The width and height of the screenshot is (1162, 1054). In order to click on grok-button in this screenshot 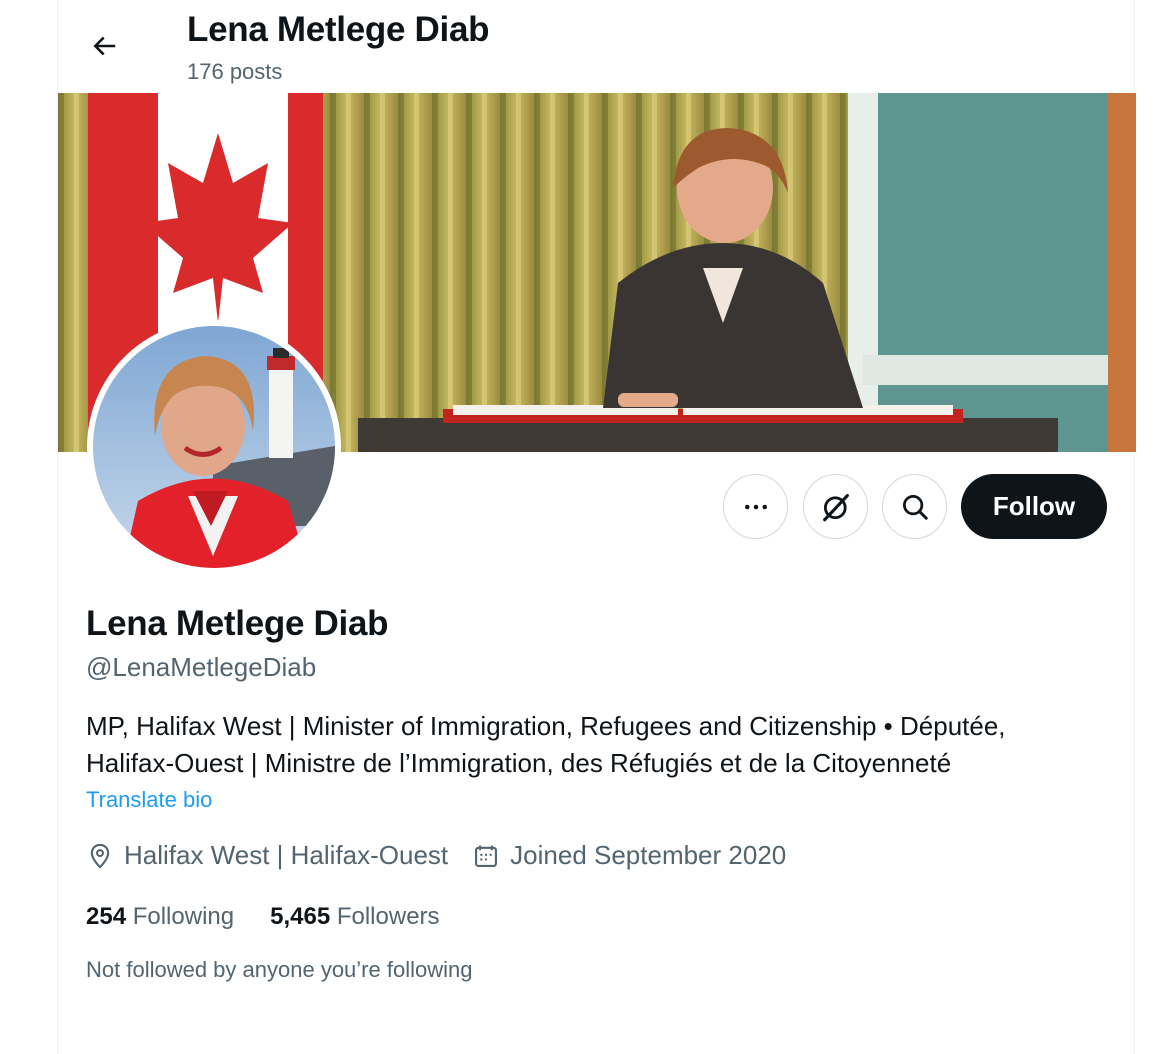, I will do `click(835, 506)`.